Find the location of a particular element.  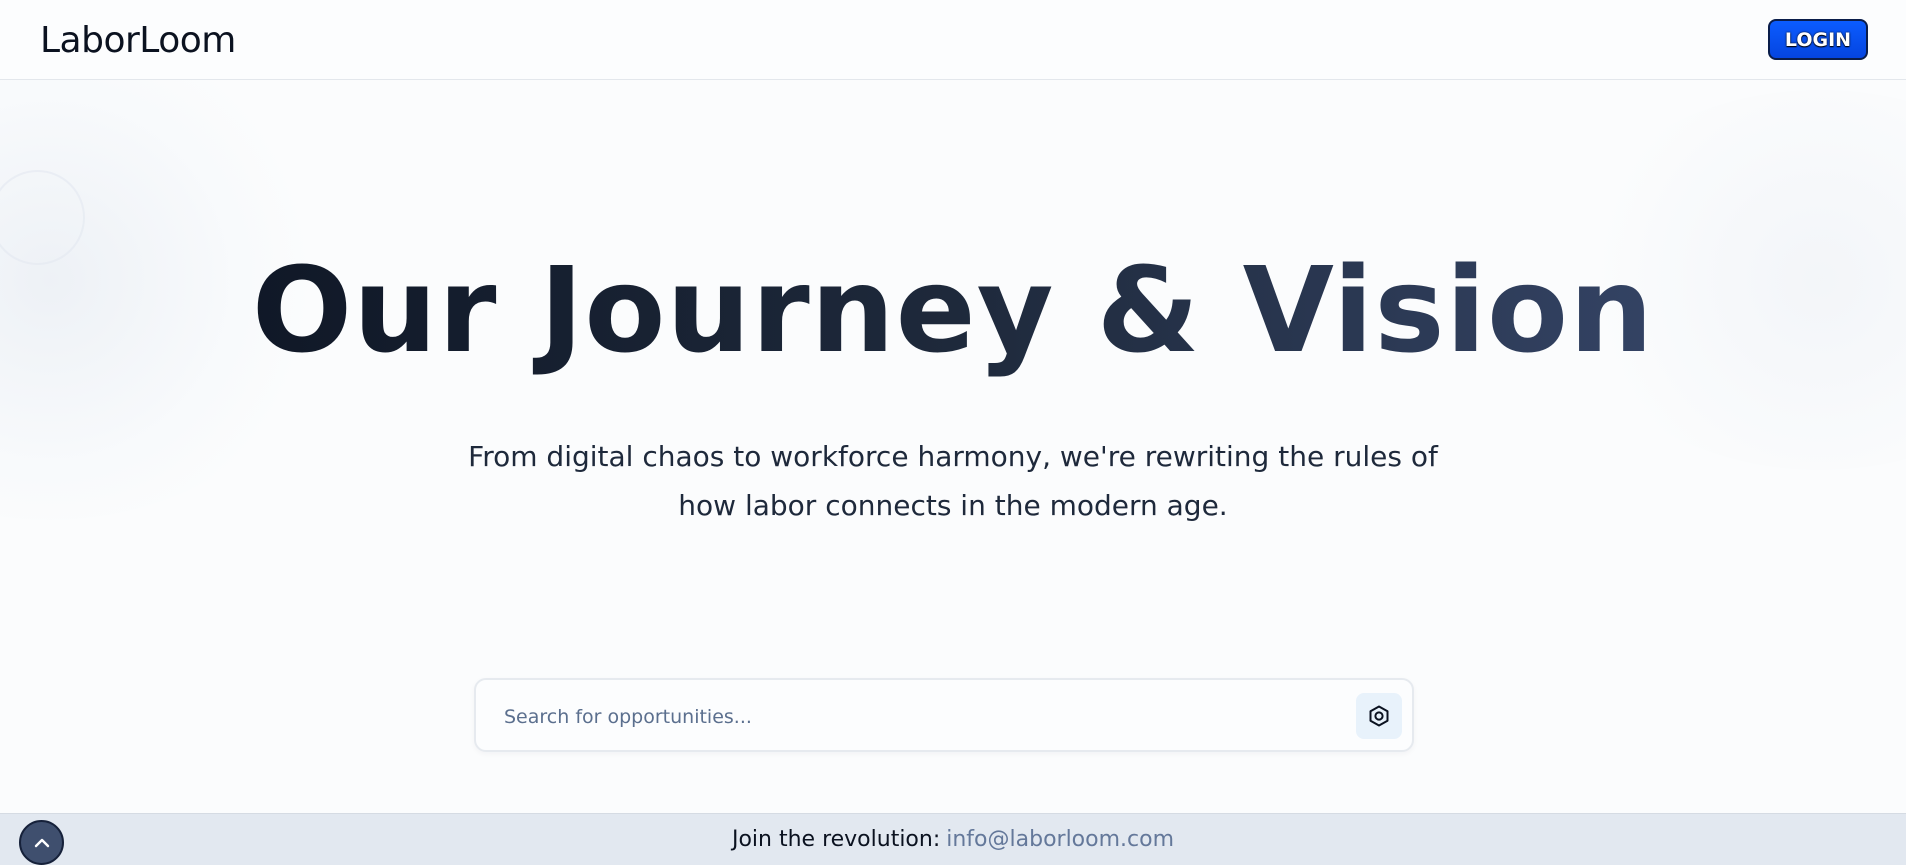

brand-logo: LaborLoom is located at coordinates (138, 40).